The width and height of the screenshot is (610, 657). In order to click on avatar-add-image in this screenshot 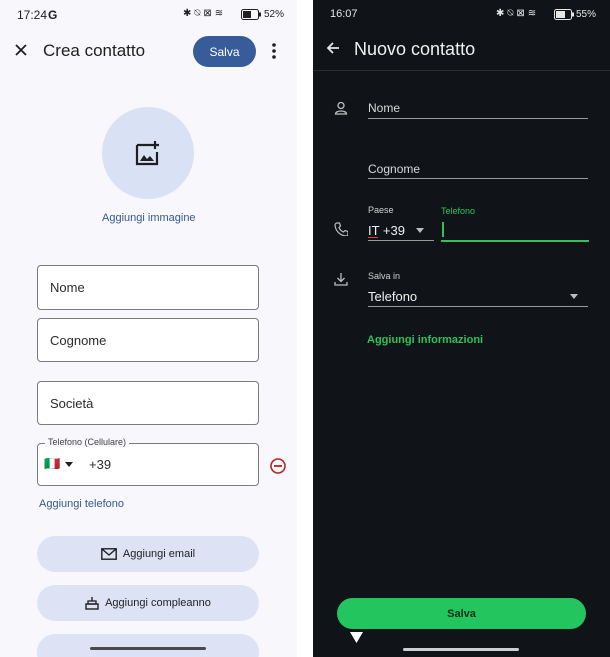, I will do `click(148, 153)`.